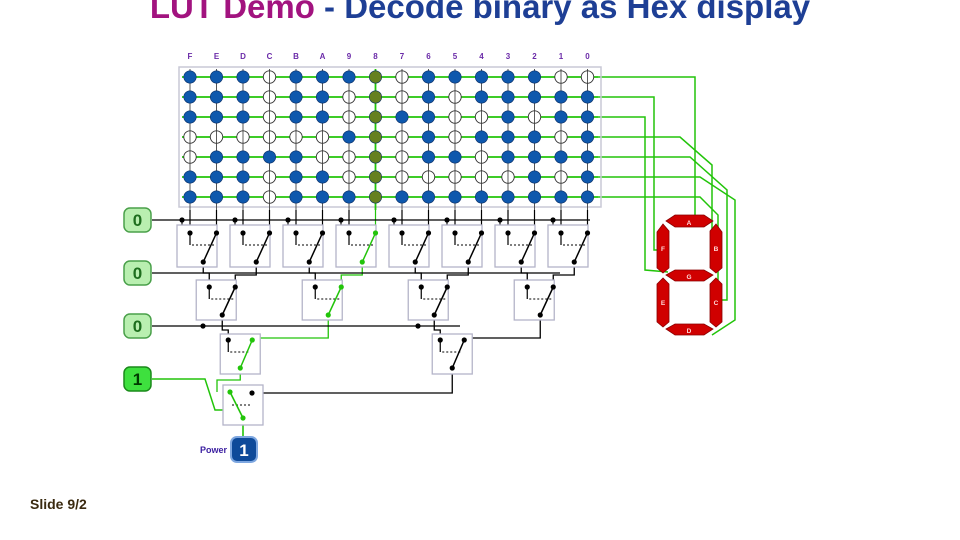 The height and width of the screenshot is (540, 960). Describe the element at coordinates (689, 331) in the screenshot. I see `segment-label: D` at that location.